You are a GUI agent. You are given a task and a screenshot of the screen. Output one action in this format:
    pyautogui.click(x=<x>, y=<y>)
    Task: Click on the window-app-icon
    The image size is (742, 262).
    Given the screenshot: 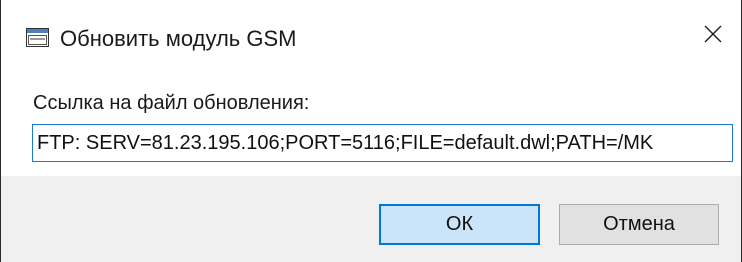 What is the action you would take?
    pyautogui.click(x=37, y=37)
    